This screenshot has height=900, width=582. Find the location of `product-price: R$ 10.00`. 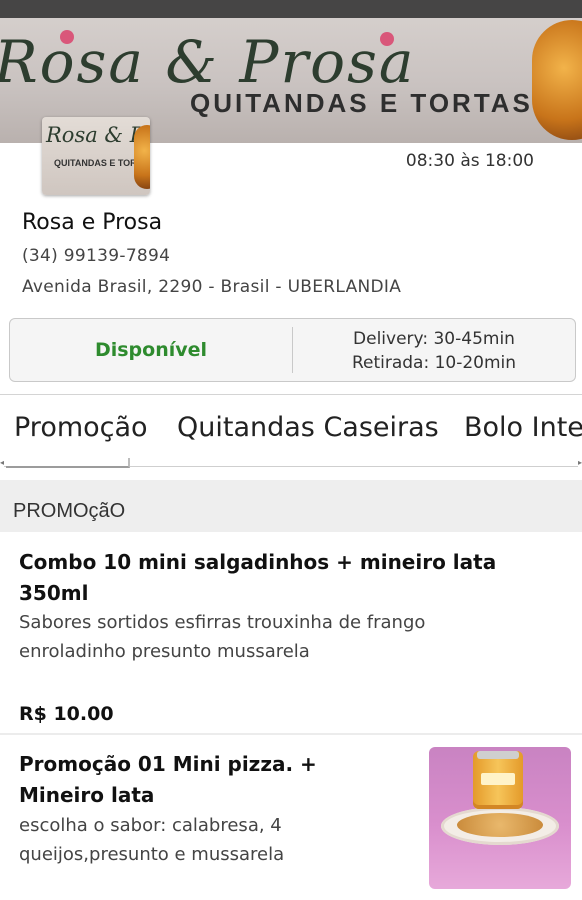

product-price: R$ 10.00 is located at coordinates (66, 714).